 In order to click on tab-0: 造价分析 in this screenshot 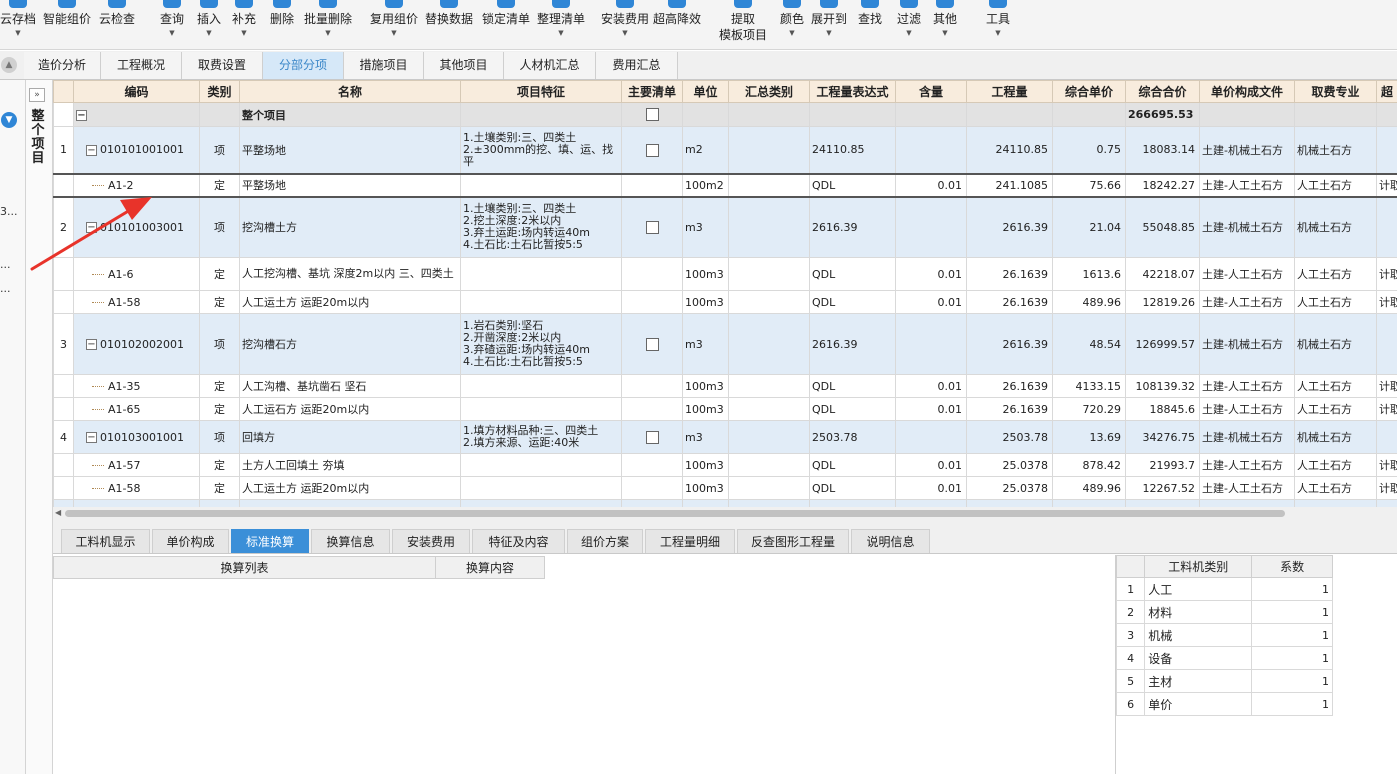, I will do `click(62, 65)`.